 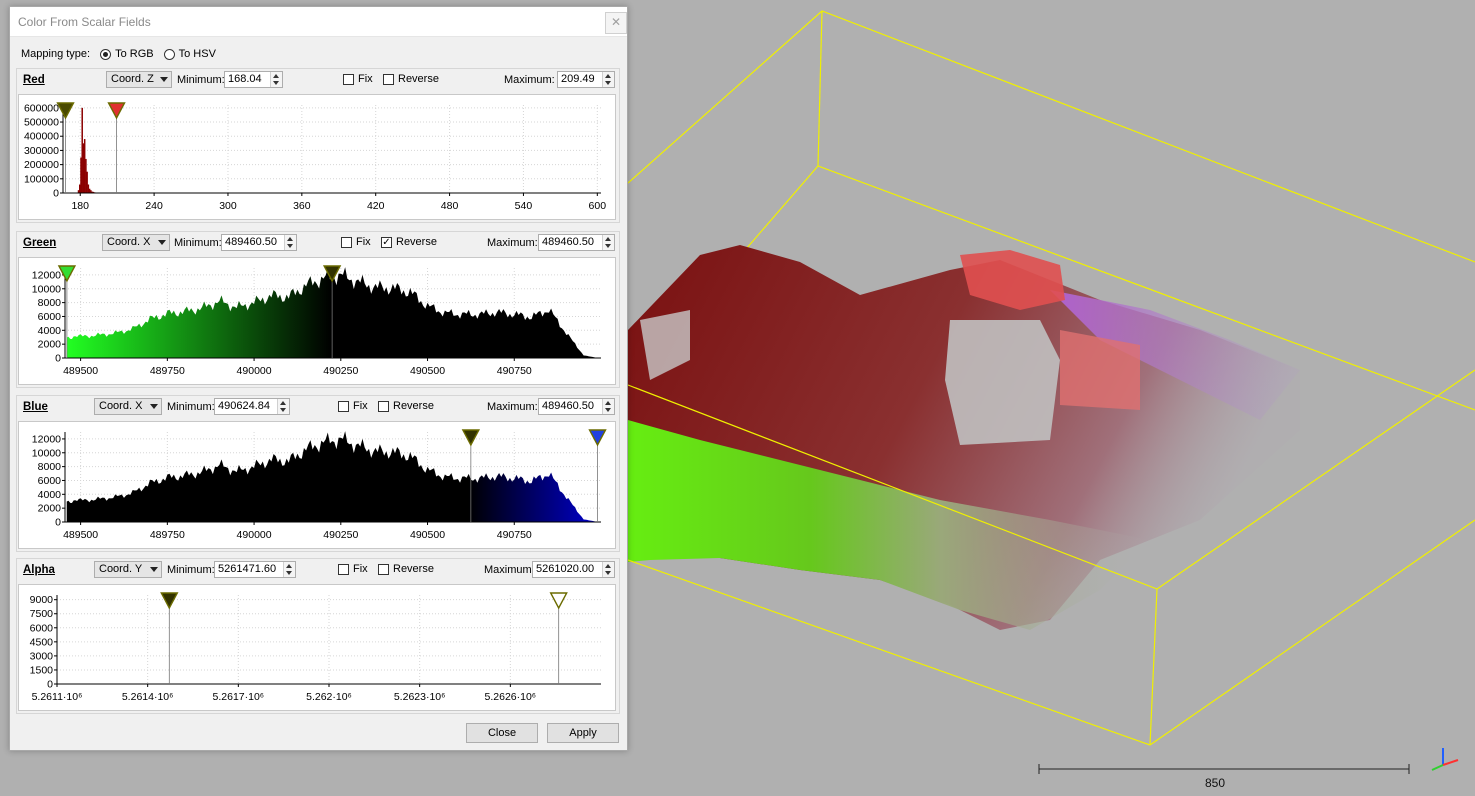 I want to click on close-icon: ✕, so click(x=616, y=23).